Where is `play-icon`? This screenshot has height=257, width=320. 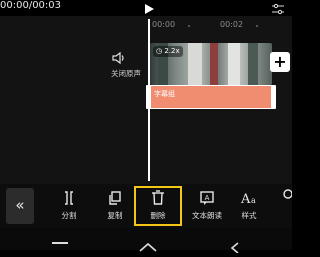 play-icon is located at coordinates (149, 9).